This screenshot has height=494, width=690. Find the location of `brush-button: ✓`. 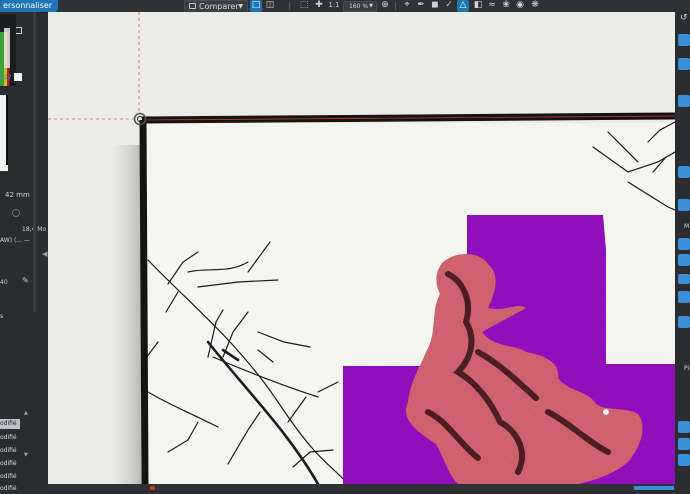

brush-button: ✓ is located at coordinates (449, 6).